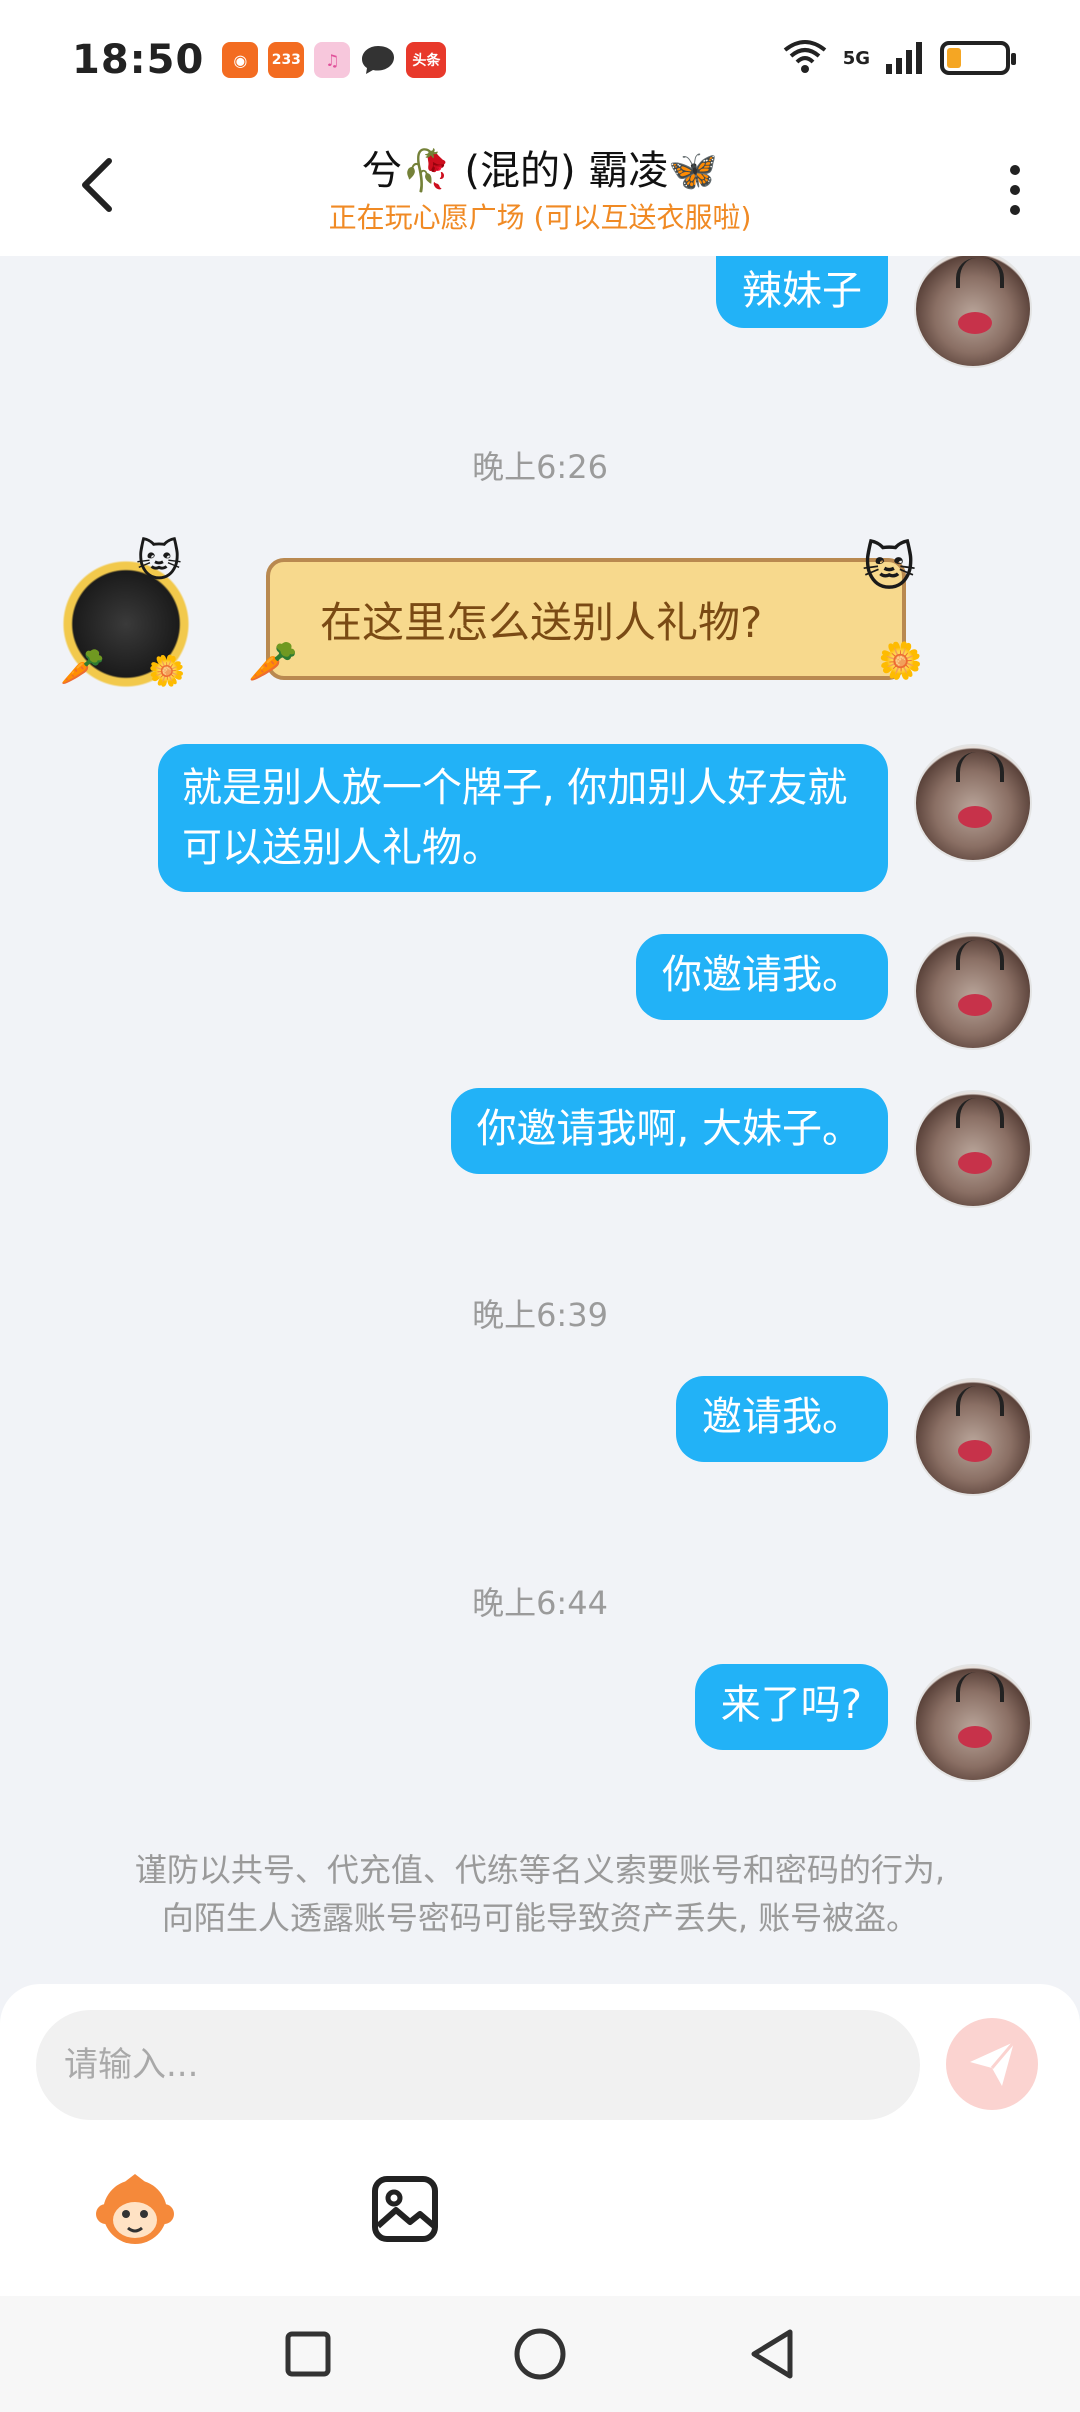 Image resolution: width=1080 pixels, height=2412 pixels. Describe the element at coordinates (669, 1131) in the screenshot. I see `message-bubble-outgoing: 你邀请我啊, 大妹子。` at that location.